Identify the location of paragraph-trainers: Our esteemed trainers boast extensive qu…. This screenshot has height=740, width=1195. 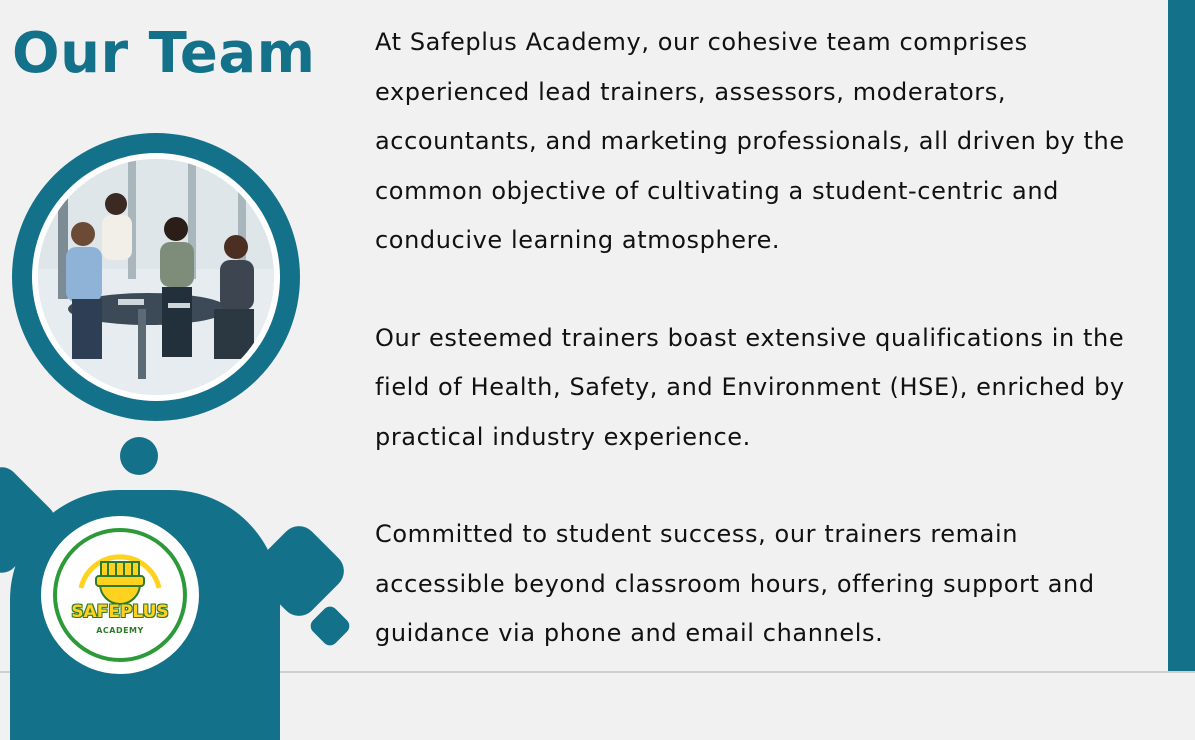
(750, 387).